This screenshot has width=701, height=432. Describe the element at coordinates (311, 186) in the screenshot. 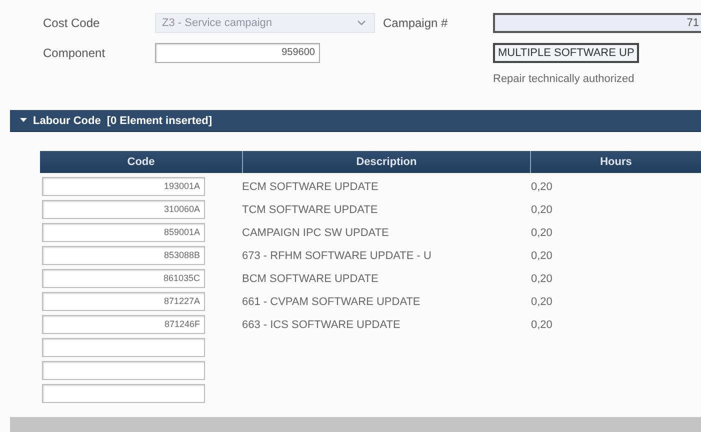

I see `table-cell-text: ECM SOFTWARE UPDATE` at that location.